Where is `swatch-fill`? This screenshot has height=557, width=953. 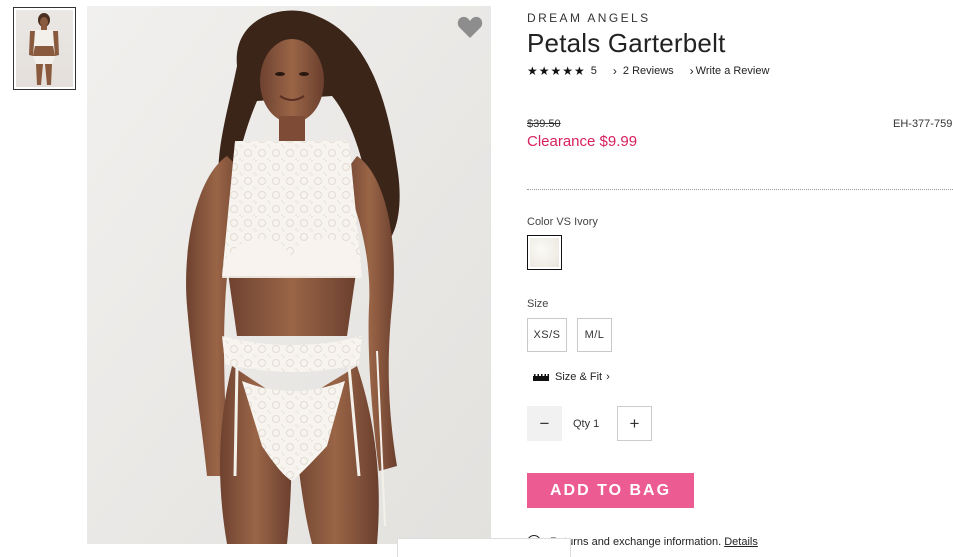 swatch-fill is located at coordinates (544, 252).